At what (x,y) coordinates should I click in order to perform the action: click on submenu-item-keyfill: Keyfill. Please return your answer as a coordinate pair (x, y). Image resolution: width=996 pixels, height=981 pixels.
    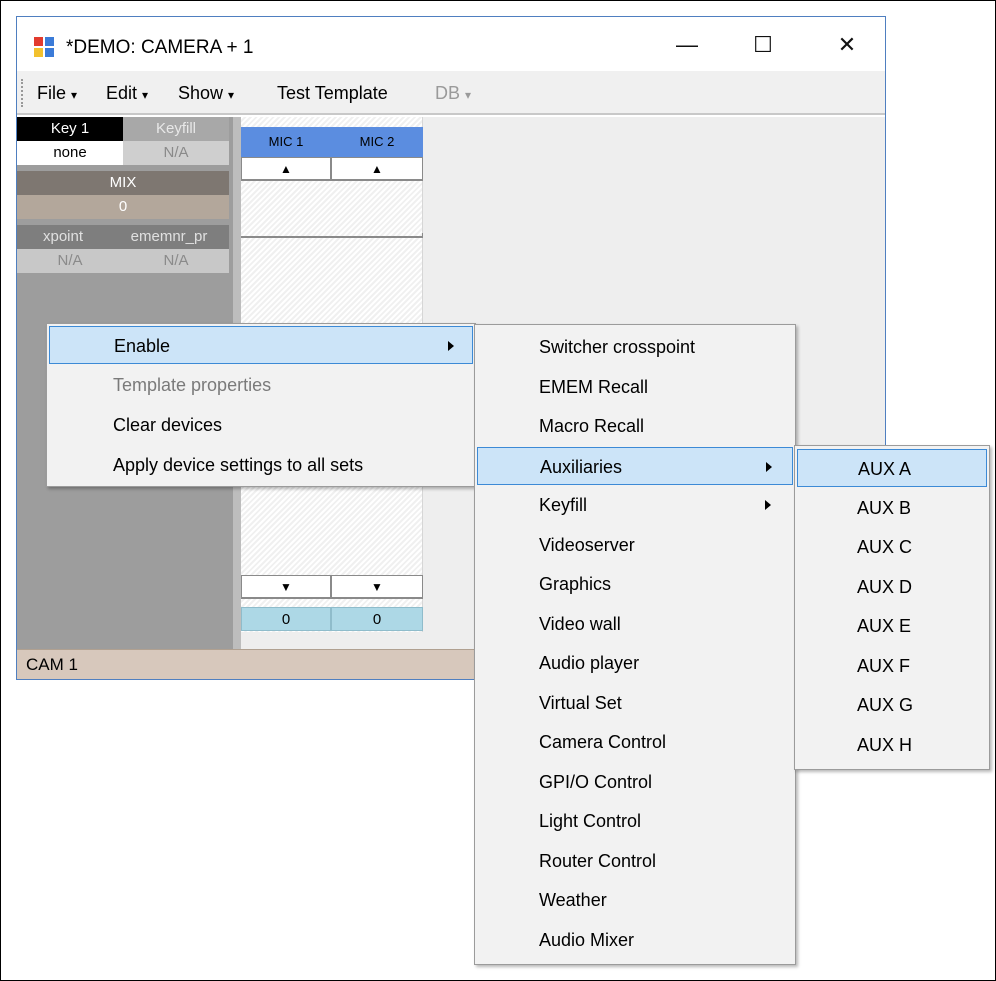
    Looking at the image, I should click on (635, 505).